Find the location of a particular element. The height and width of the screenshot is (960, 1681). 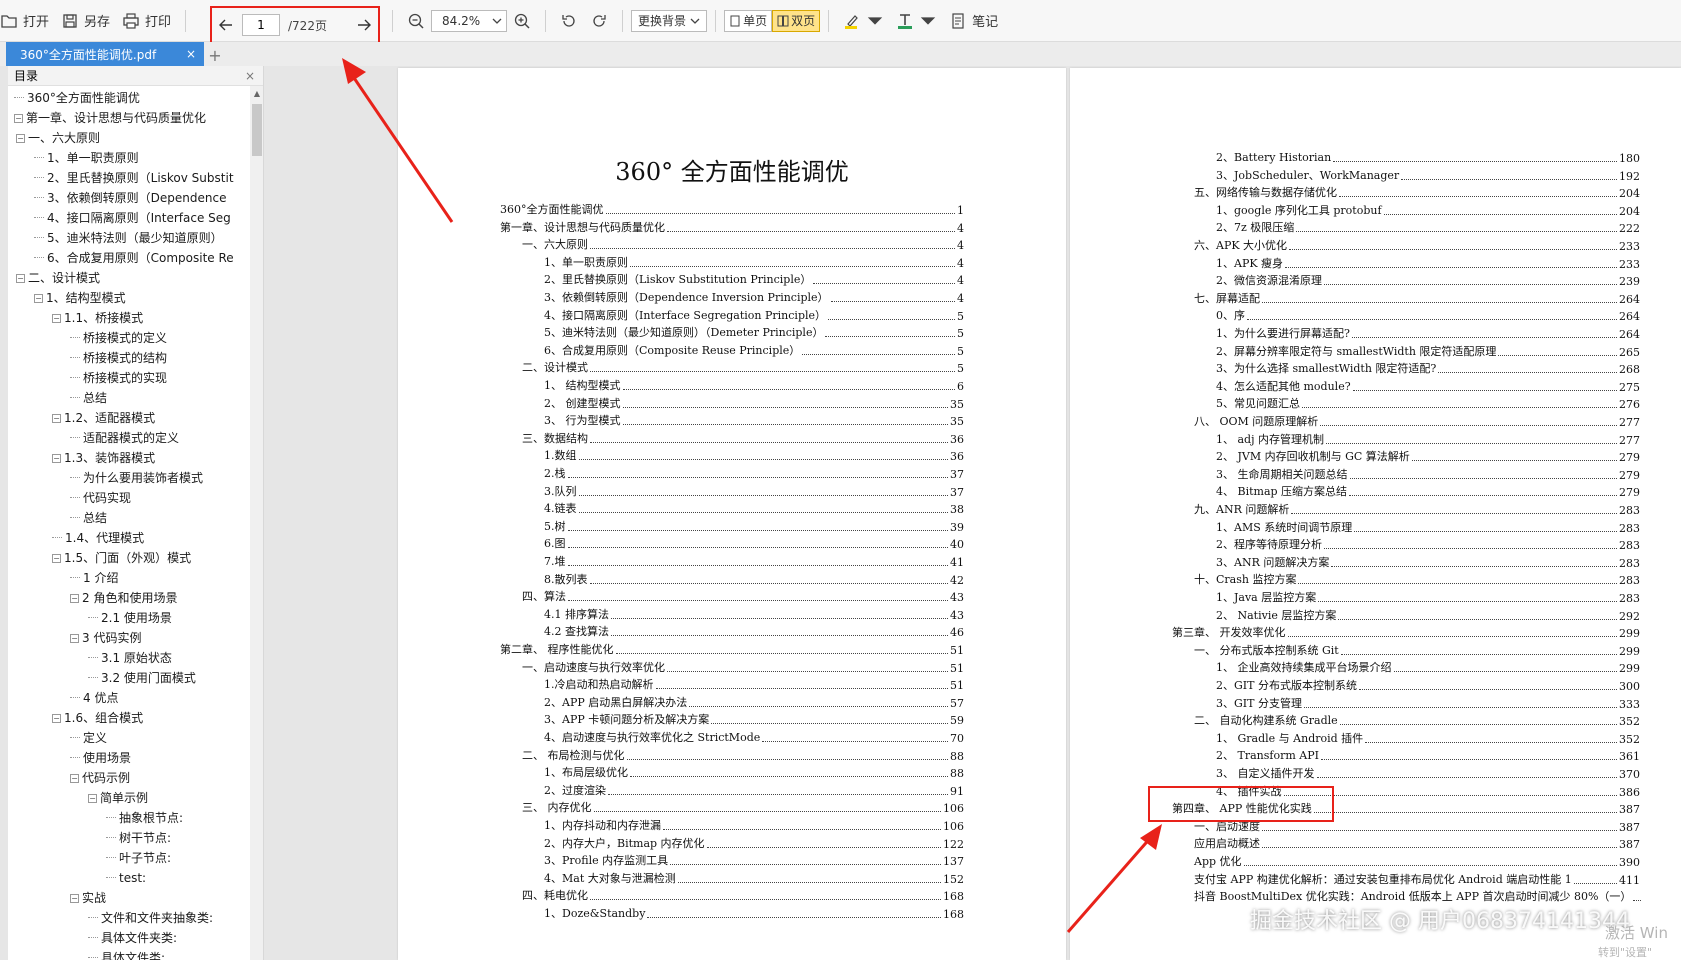

change-background-select: 更换背景 is located at coordinates (669, 20).